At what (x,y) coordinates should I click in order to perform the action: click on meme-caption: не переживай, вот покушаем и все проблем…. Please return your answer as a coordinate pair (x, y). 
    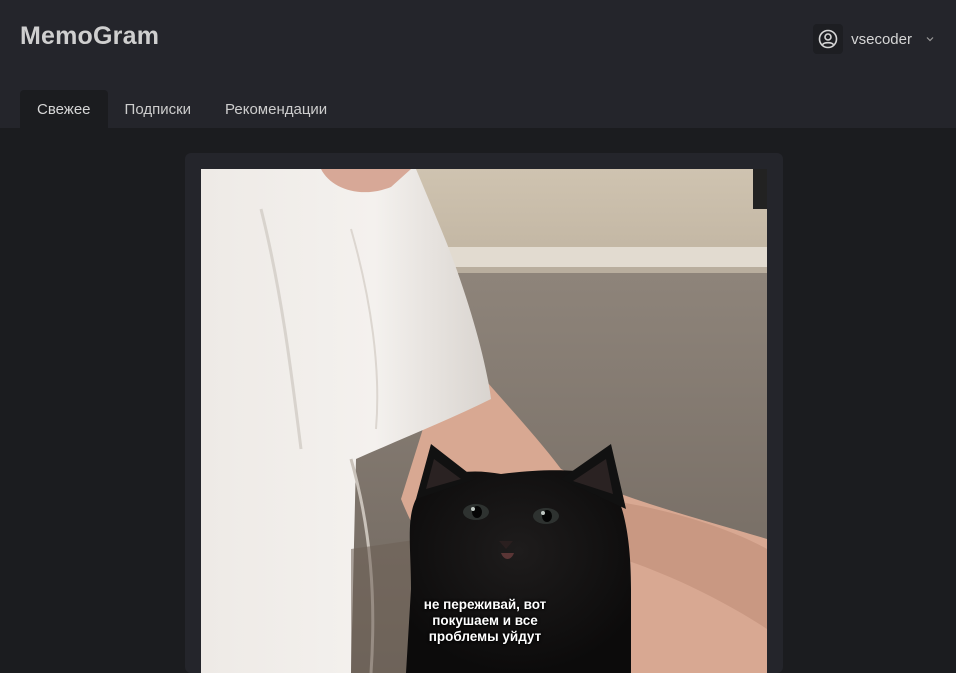
    Looking at the image, I should click on (485, 621).